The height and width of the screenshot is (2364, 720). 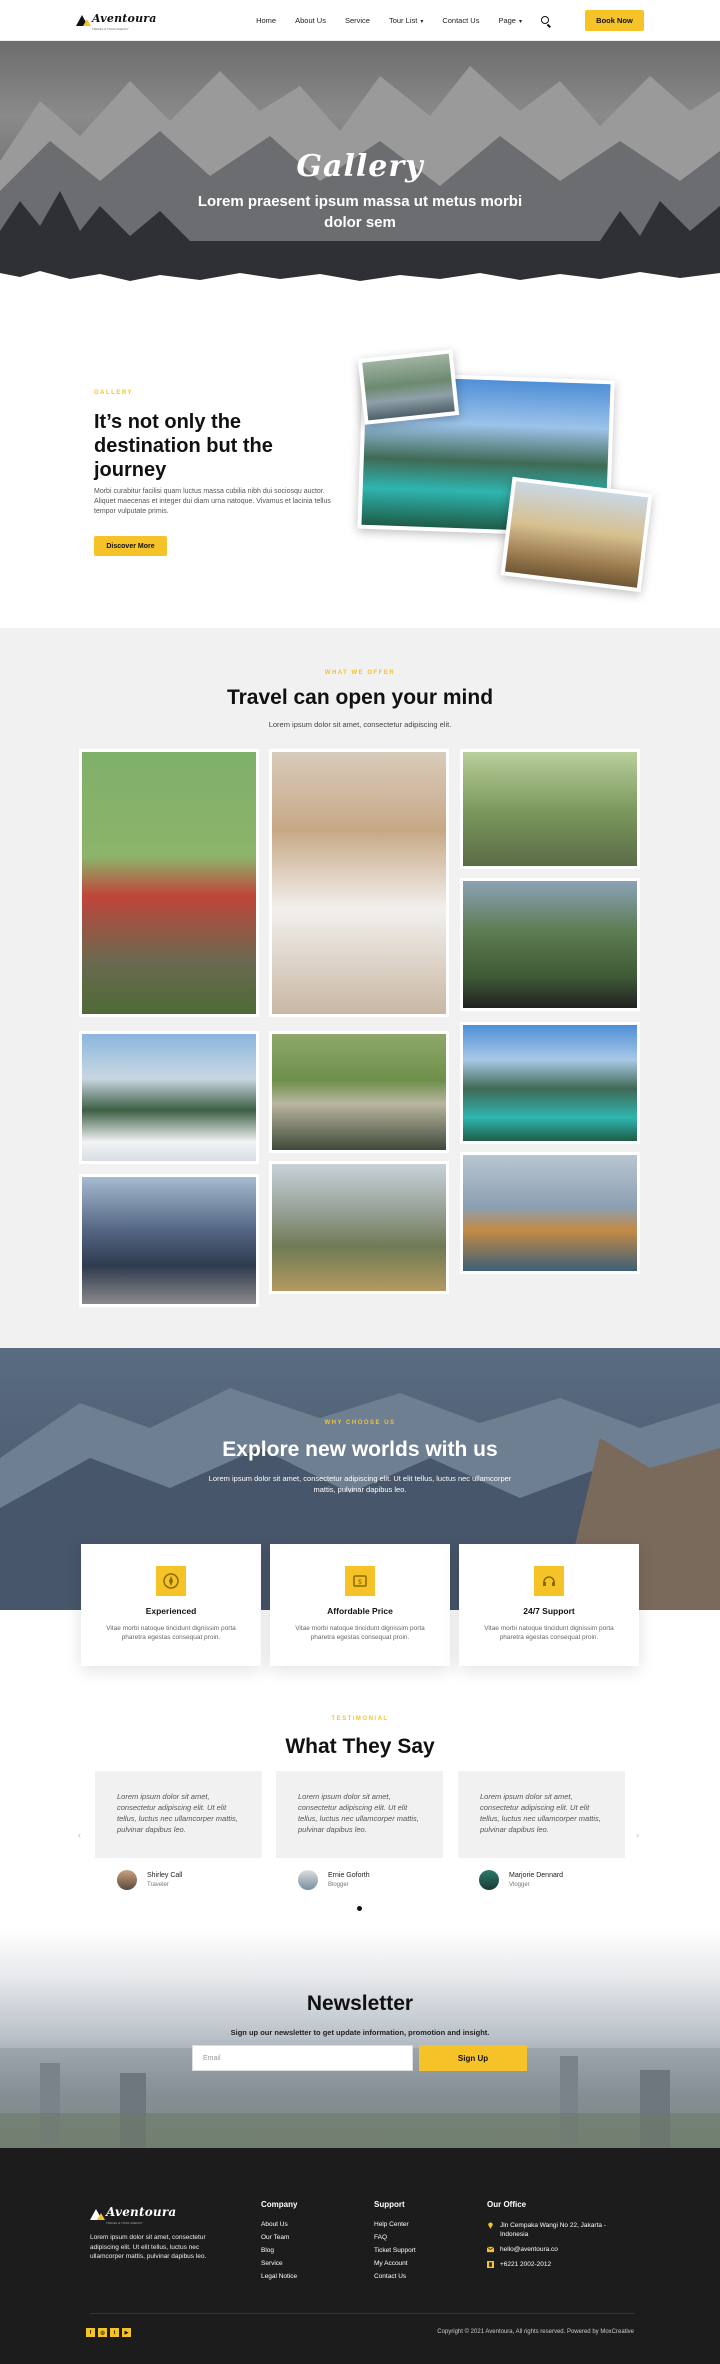 What do you see at coordinates (171, 1611) in the screenshot?
I see `feature-title: Experienced` at bounding box center [171, 1611].